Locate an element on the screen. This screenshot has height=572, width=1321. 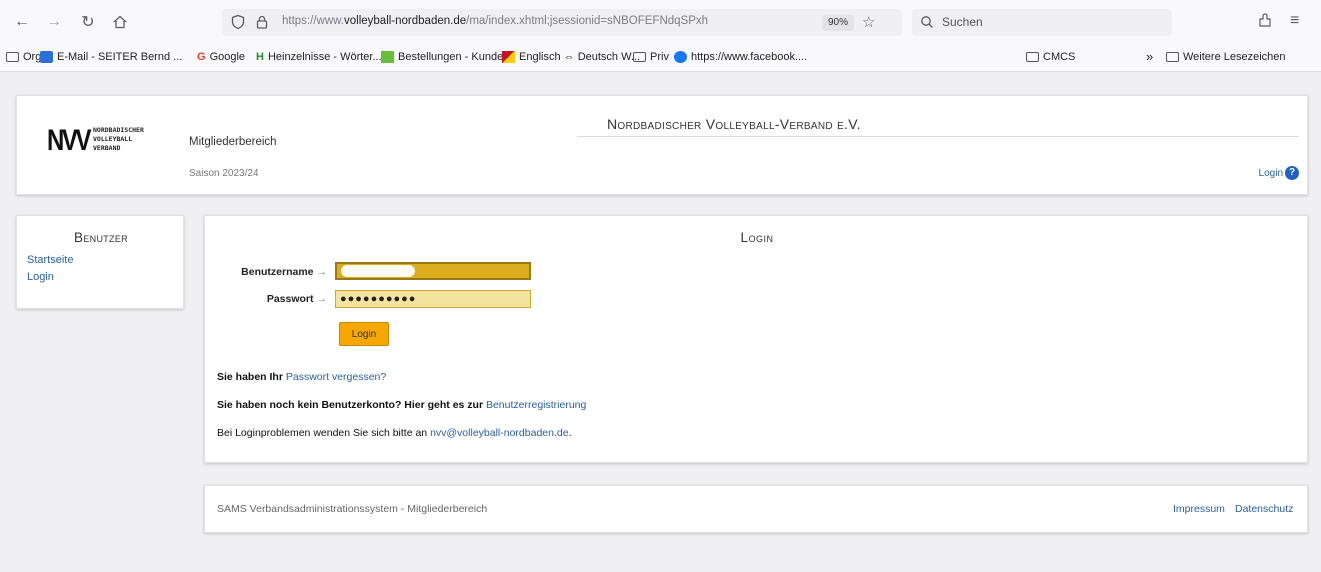
heinzelnisse-icon: H is located at coordinates (260, 57).